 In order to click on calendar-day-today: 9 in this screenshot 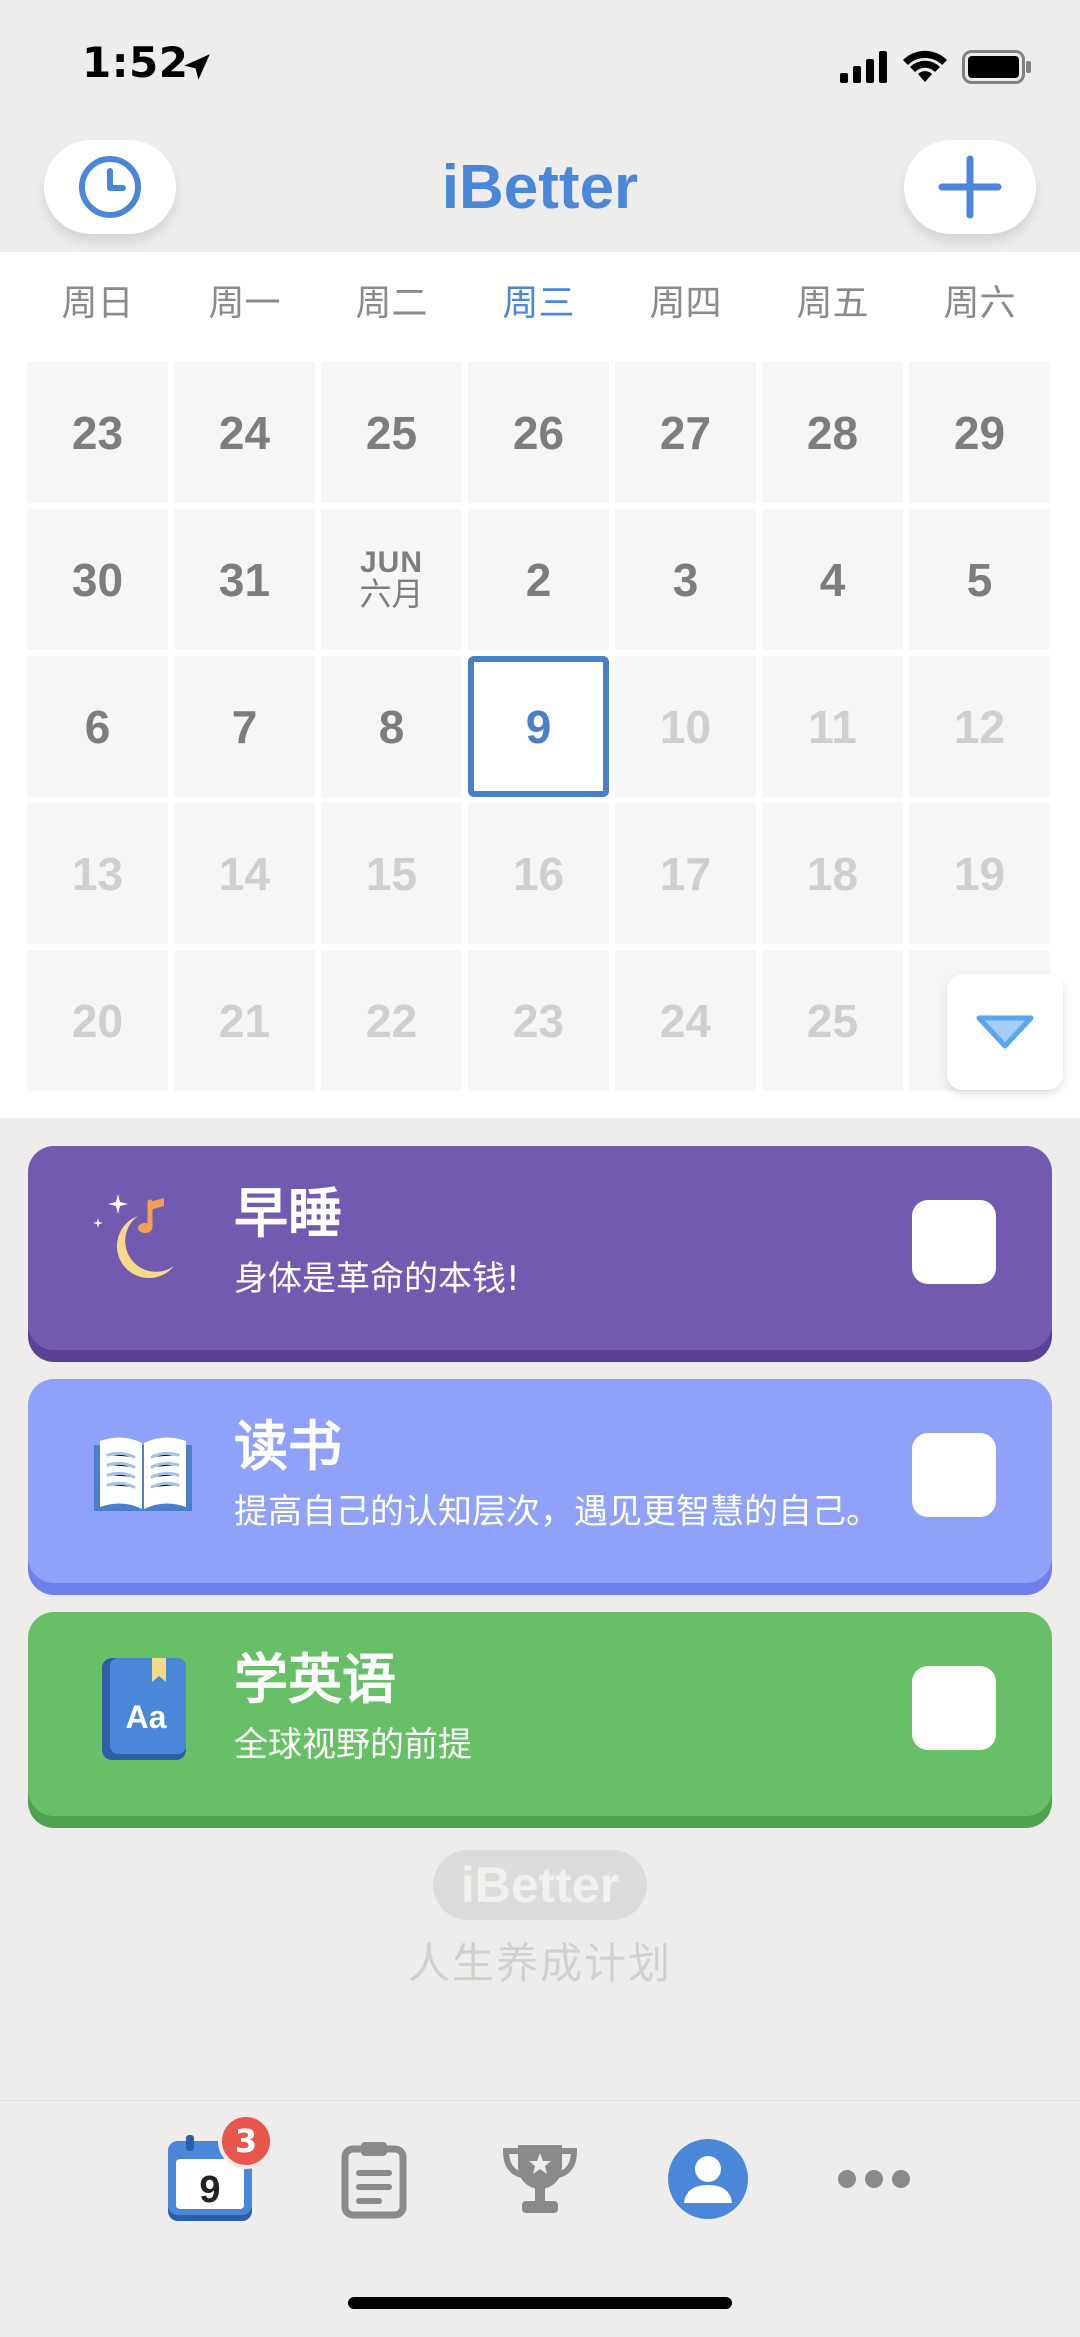, I will do `click(538, 726)`.